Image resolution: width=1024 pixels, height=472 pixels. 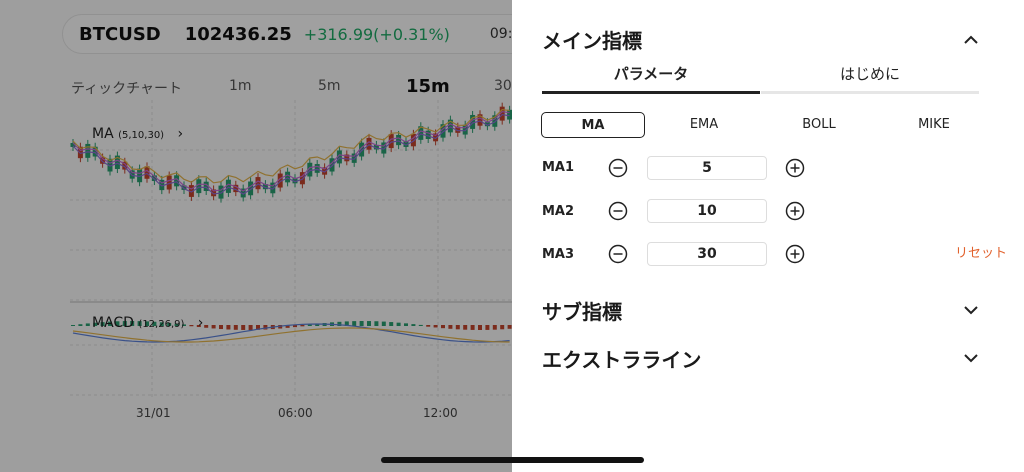 I want to click on param-input-ma2: 10, so click(x=707, y=211).